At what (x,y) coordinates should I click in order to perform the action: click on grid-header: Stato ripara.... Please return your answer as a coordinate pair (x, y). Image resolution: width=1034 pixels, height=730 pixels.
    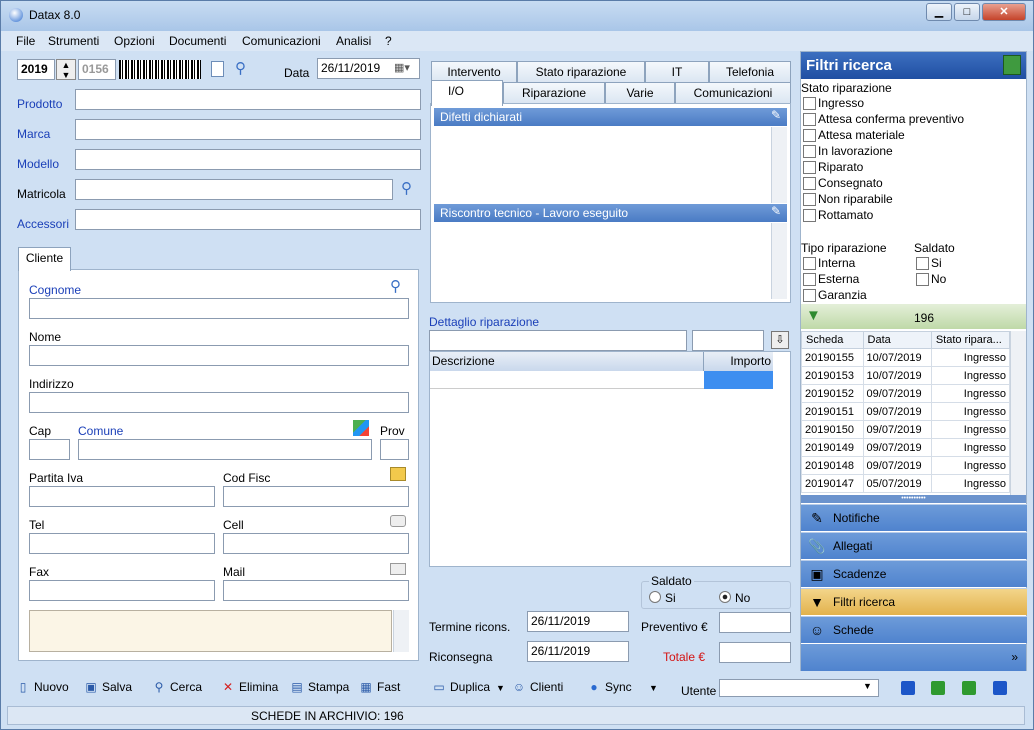
    Looking at the image, I should click on (970, 340).